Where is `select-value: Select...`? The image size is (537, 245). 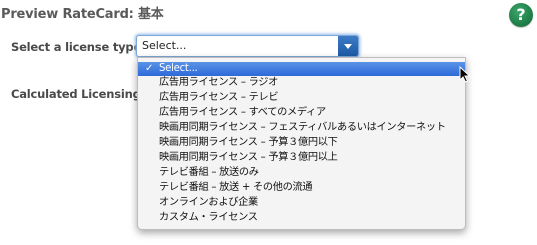 select-value: Select... is located at coordinates (164, 45).